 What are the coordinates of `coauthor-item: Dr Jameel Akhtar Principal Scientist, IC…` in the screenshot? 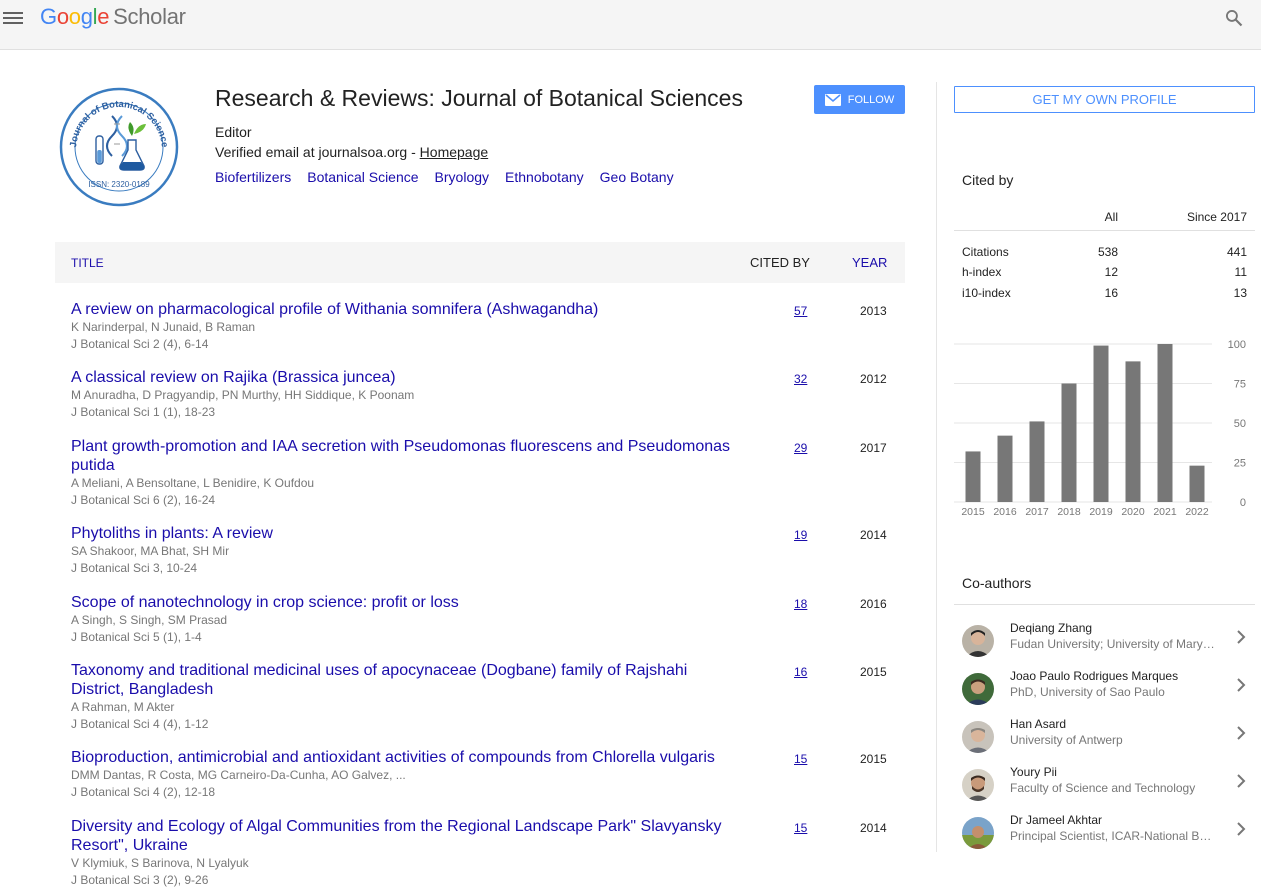 It's located at (1104, 835).